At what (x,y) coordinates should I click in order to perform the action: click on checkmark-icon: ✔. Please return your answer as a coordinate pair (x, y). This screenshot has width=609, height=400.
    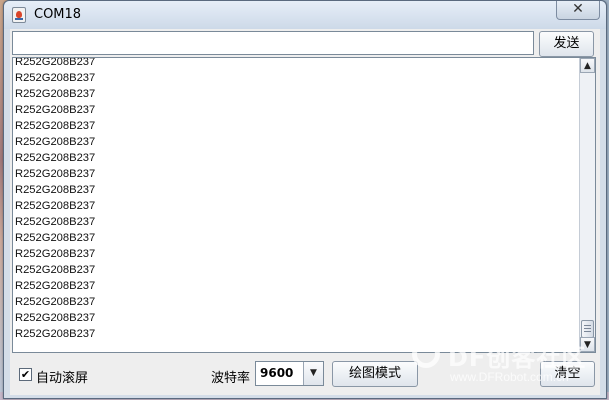
    Looking at the image, I should click on (25, 374).